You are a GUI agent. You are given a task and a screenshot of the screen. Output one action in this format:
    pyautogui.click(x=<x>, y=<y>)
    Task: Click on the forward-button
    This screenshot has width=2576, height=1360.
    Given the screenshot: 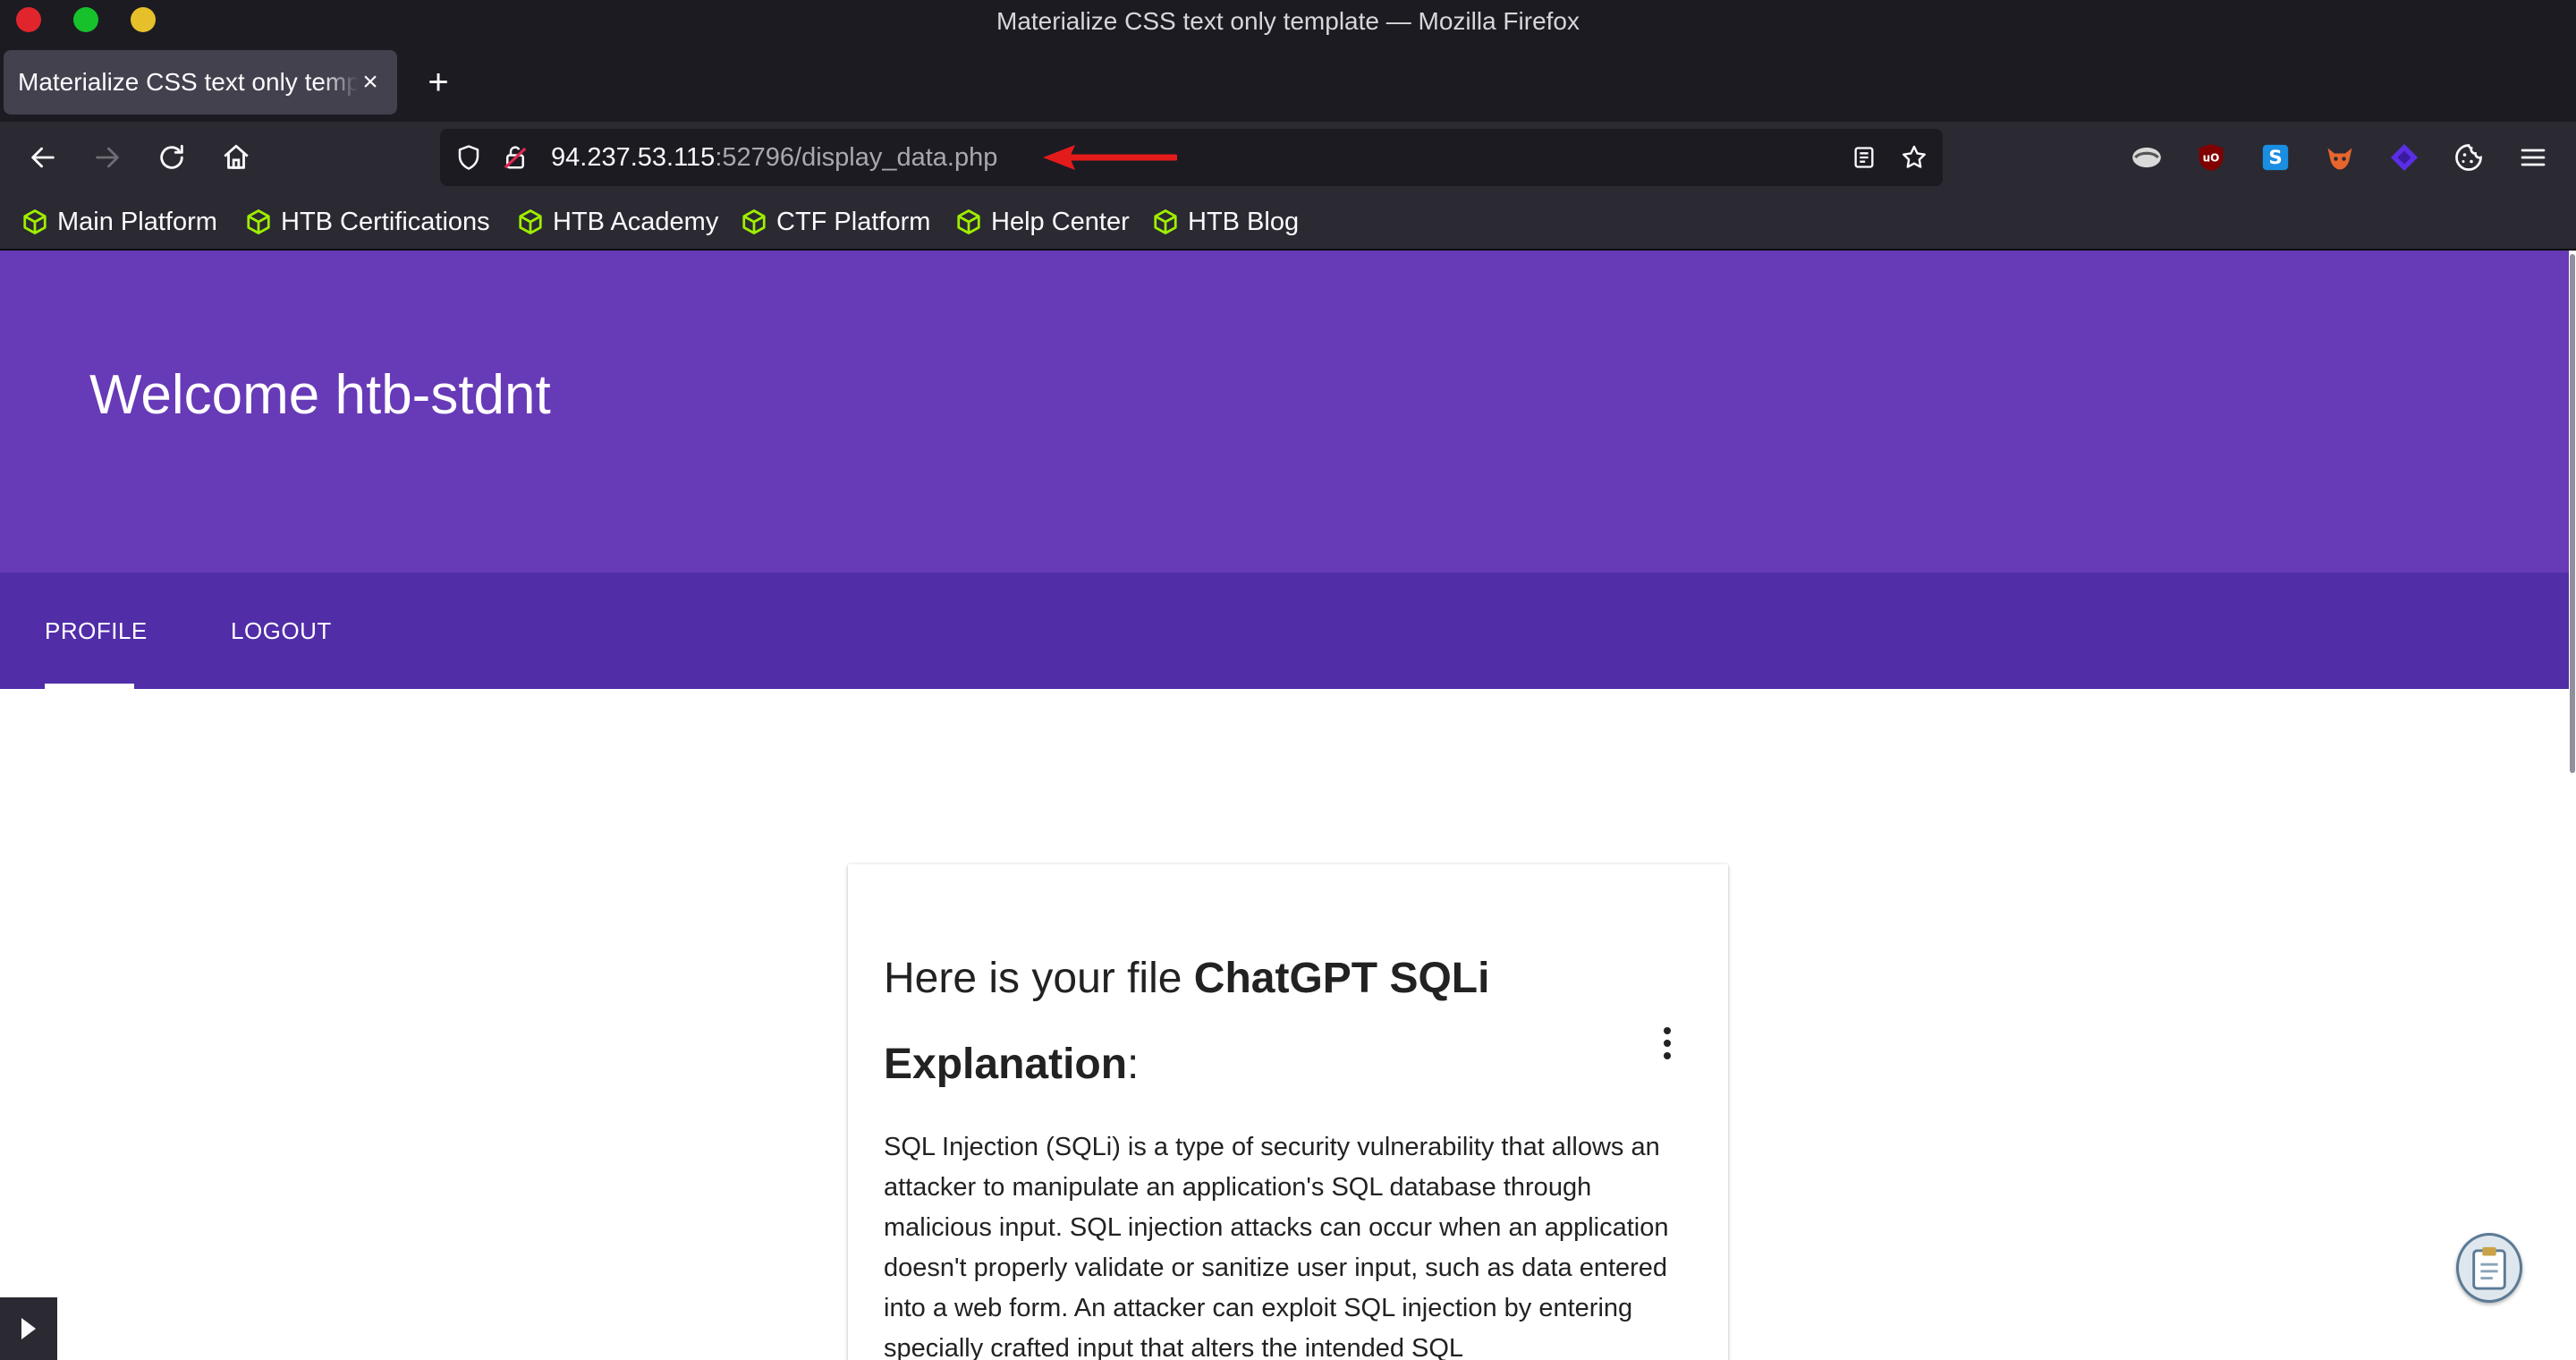 What is the action you would take?
    pyautogui.click(x=107, y=157)
    